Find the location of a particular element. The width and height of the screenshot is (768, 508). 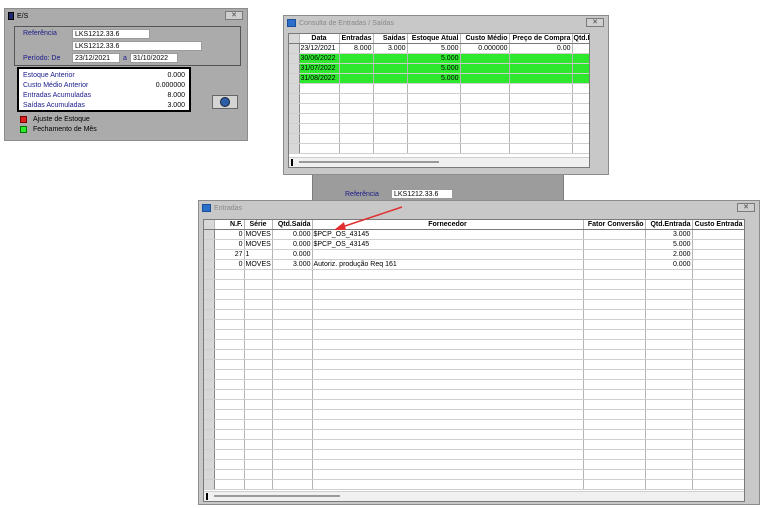

column-header: Estoque Atual is located at coordinates (434, 39).